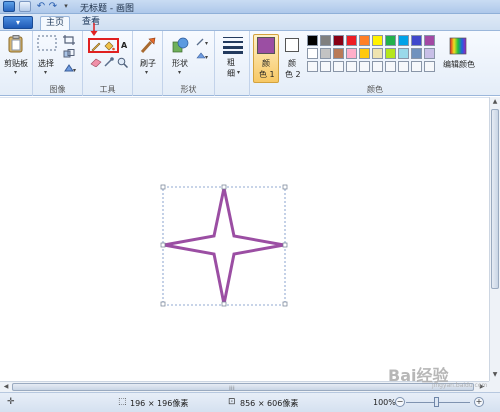 The image size is (500, 412). I want to click on size-lines-icon, so click(233, 45).